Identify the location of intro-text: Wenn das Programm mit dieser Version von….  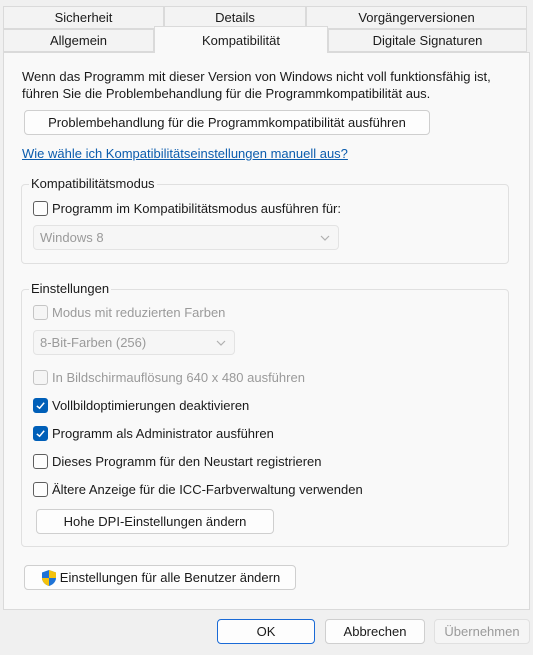
(256, 85).